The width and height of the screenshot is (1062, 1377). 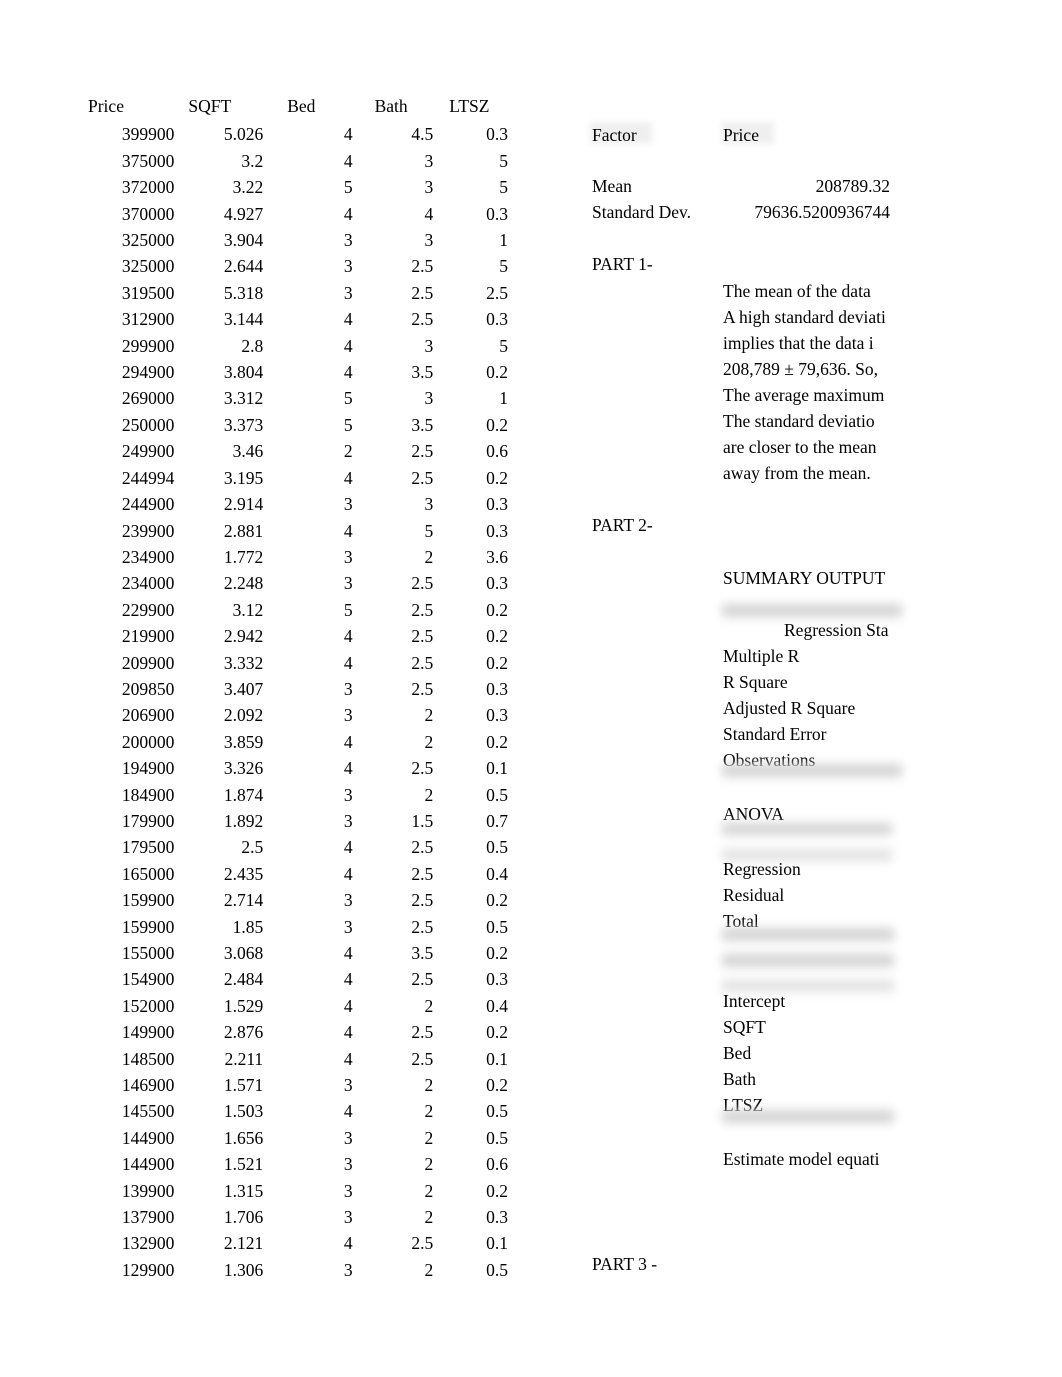 I want to click on column-header-price: Price, so click(x=106, y=106).